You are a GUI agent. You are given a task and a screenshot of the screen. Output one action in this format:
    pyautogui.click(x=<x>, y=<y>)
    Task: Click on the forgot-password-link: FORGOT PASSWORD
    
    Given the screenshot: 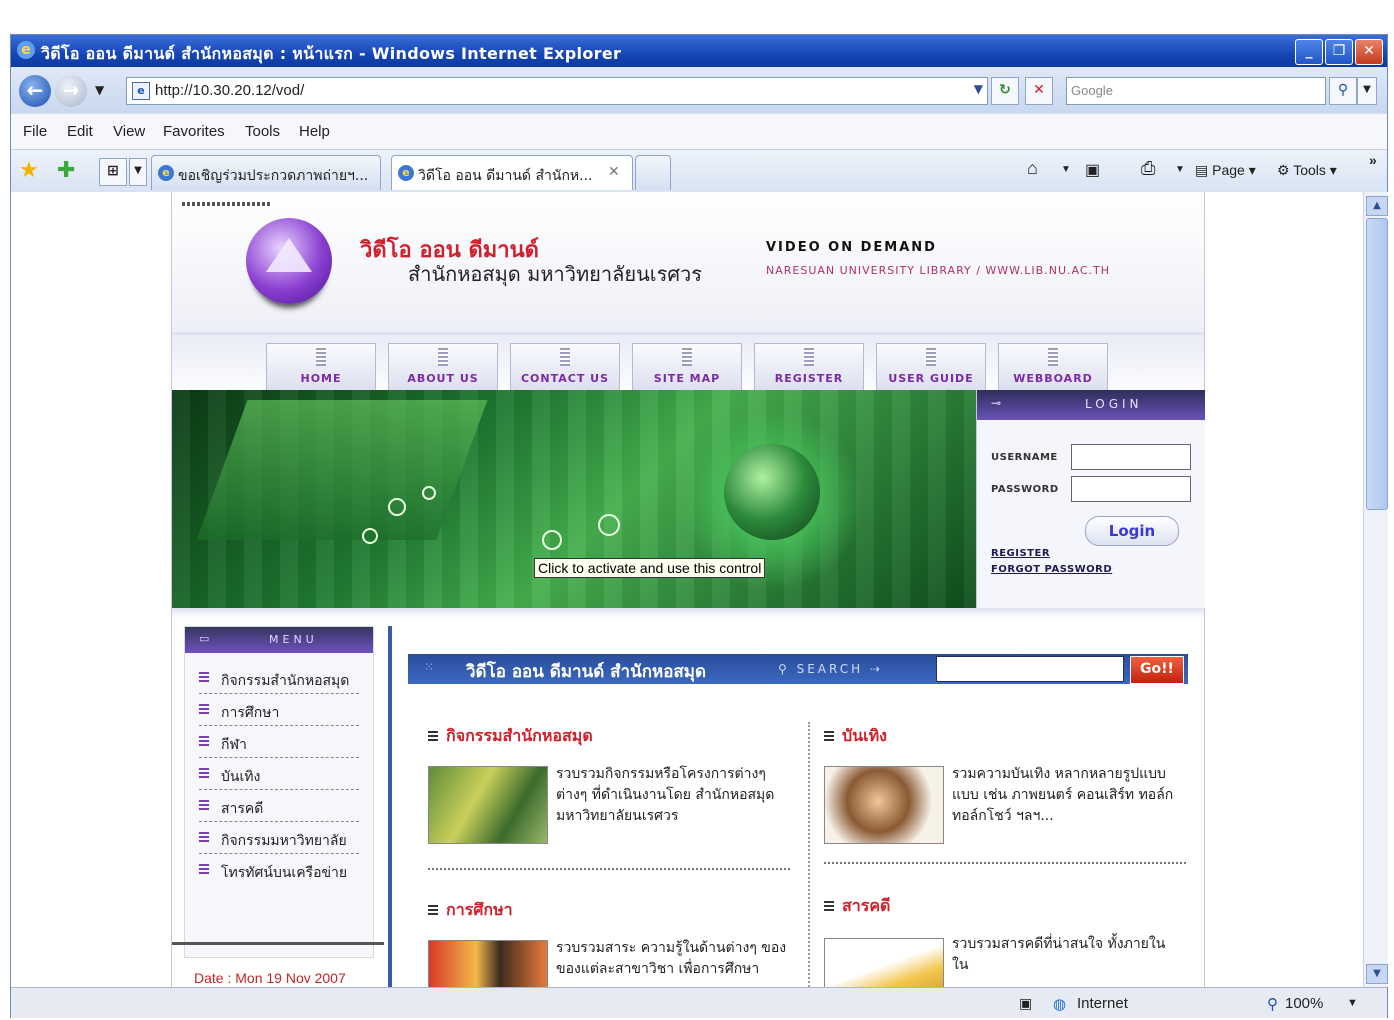 What is the action you would take?
    pyautogui.click(x=1051, y=569)
    